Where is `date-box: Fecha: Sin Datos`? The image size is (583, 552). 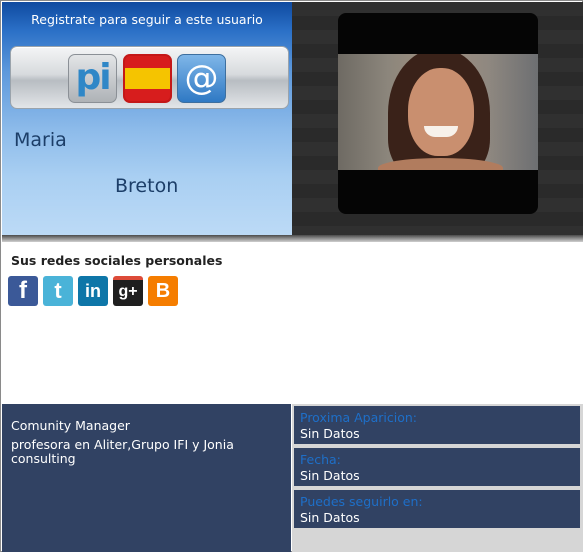
date-box: Fecha: Sin Datos is located at coordinates (437, 467).